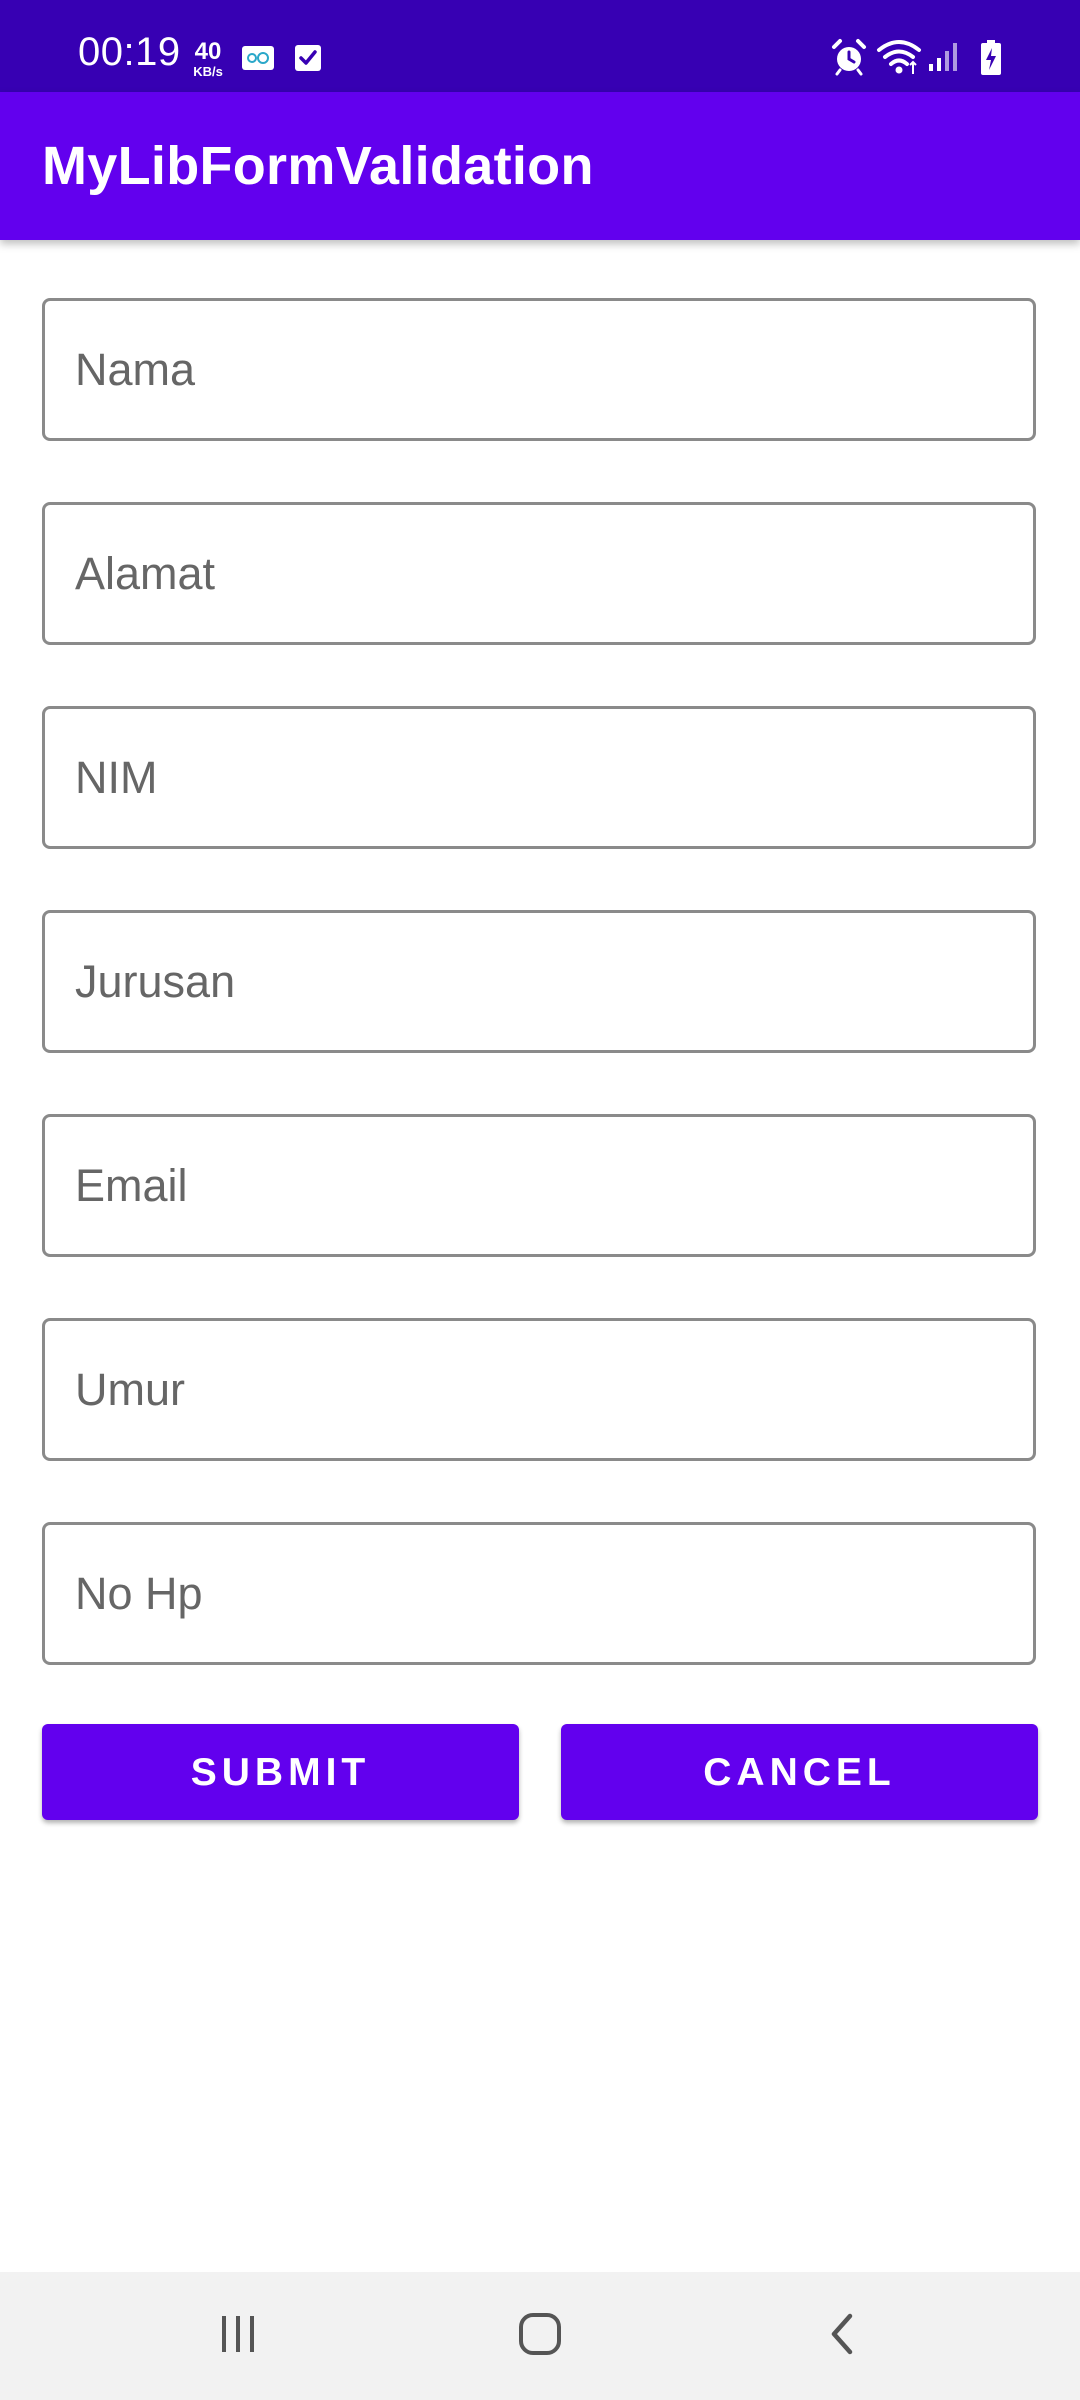 Image resolution: width=1080 pixels, height=2400 pixels. I want to click on wifi-icon, so click(899, 59).